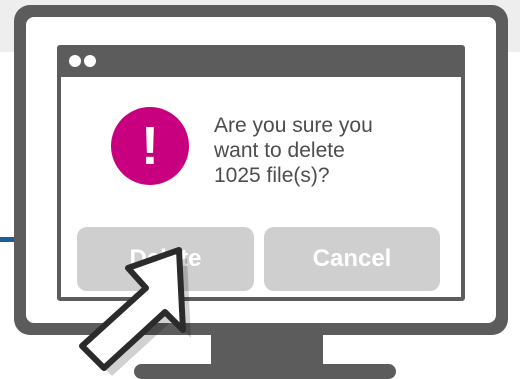 Image resolution: width=520 pixels, height=379 pixels. Describe the element at coordinates (279, 150) in the screenshot. I see `message-line-2: want to delete` at that location.